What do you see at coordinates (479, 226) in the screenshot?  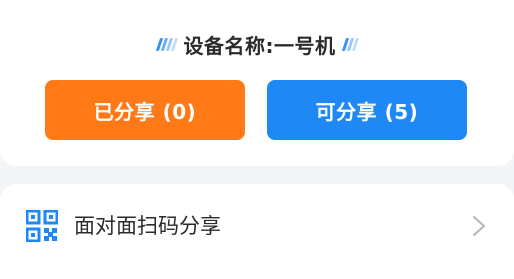 I see `chevron-right-icon` at bounding box center [479, 226].